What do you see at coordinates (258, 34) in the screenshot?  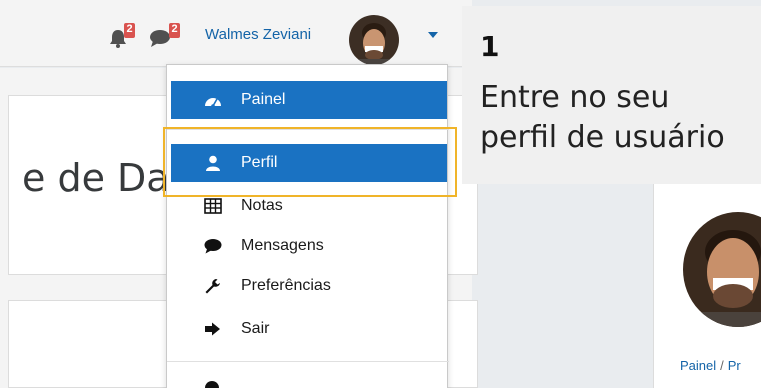 I see `user-menu-name: Walmes Zeviani` at bounding box center [258, 34].